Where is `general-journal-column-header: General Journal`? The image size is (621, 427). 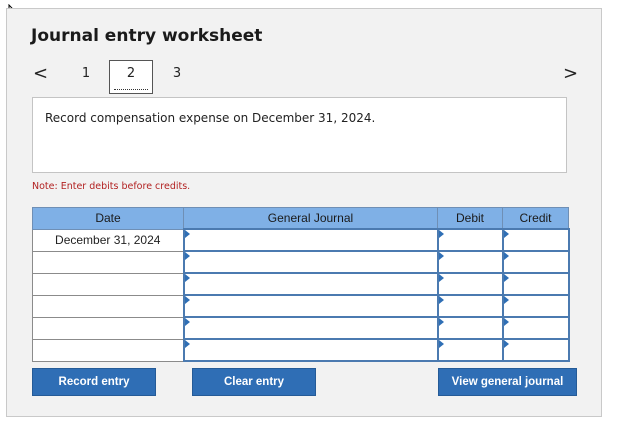
general-journal-column-header: General Journal is located at coordinates (310, 218).